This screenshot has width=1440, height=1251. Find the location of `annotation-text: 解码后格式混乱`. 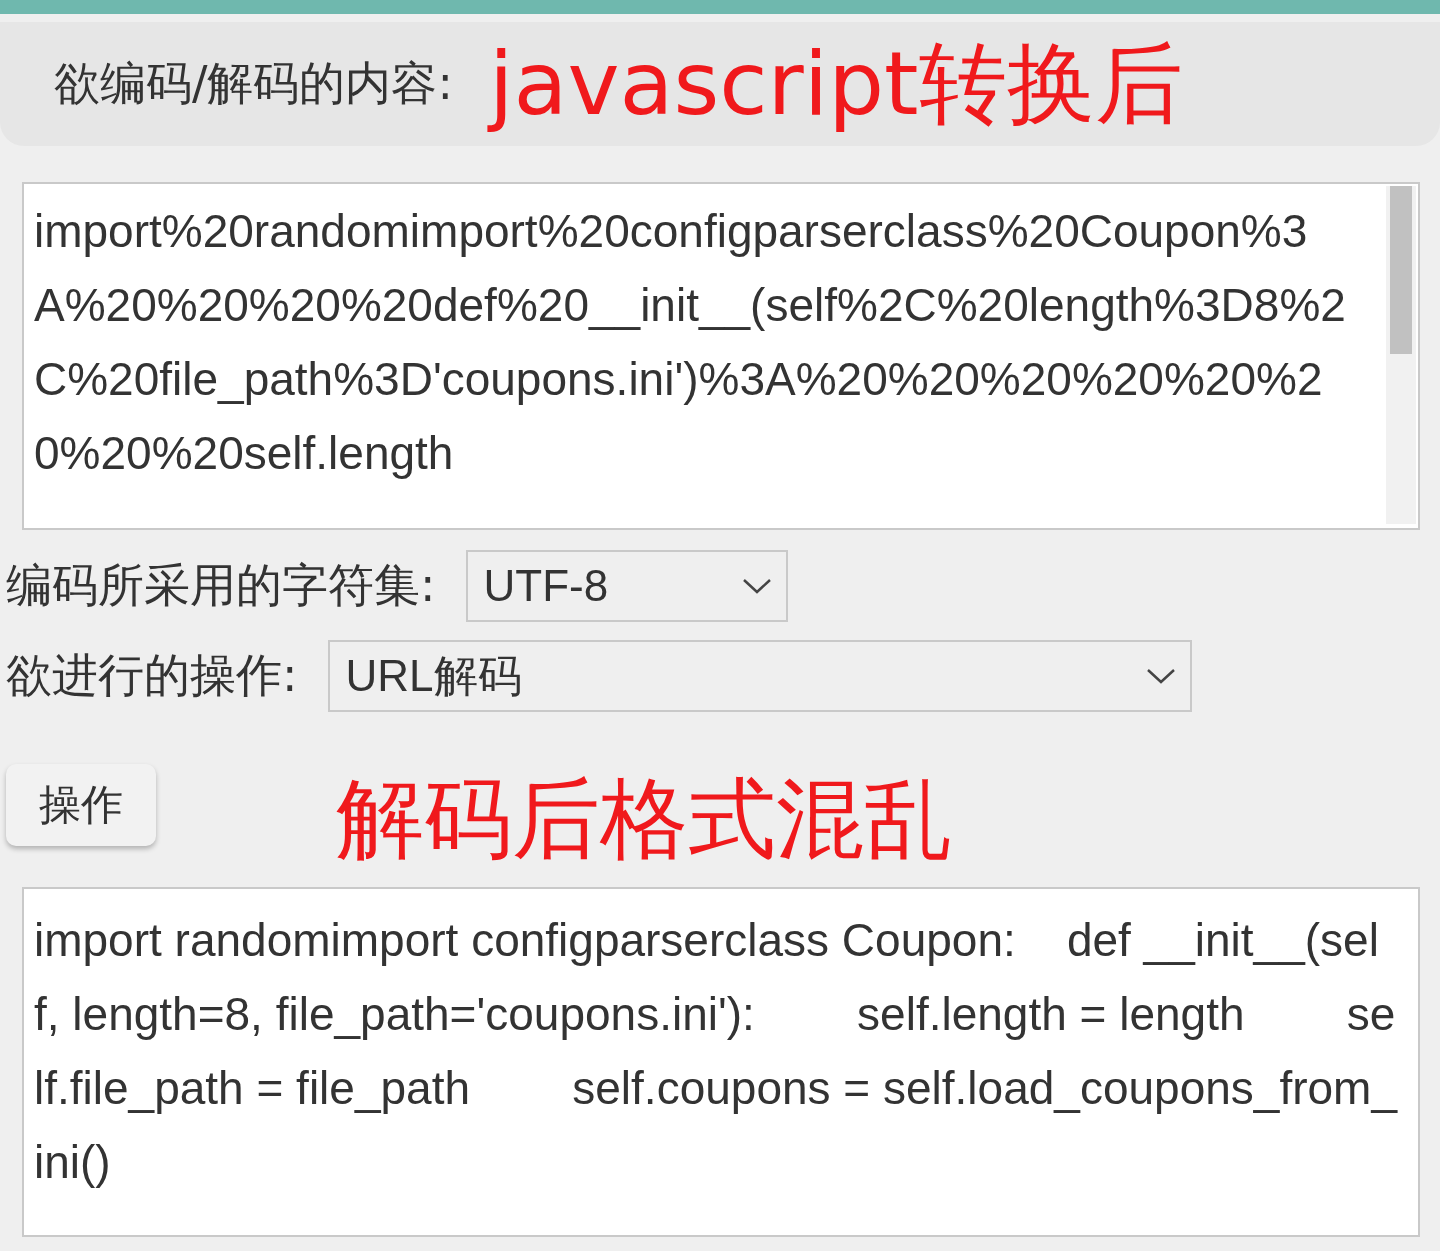

annotation-text: 解码后格式混乱 is located at coordinates (644, 819).